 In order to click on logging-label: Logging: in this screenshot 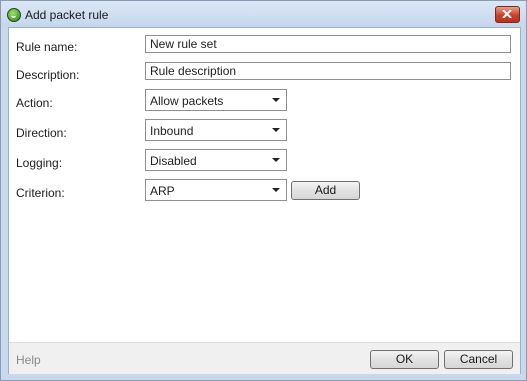, I will do `click(39, 163)`.